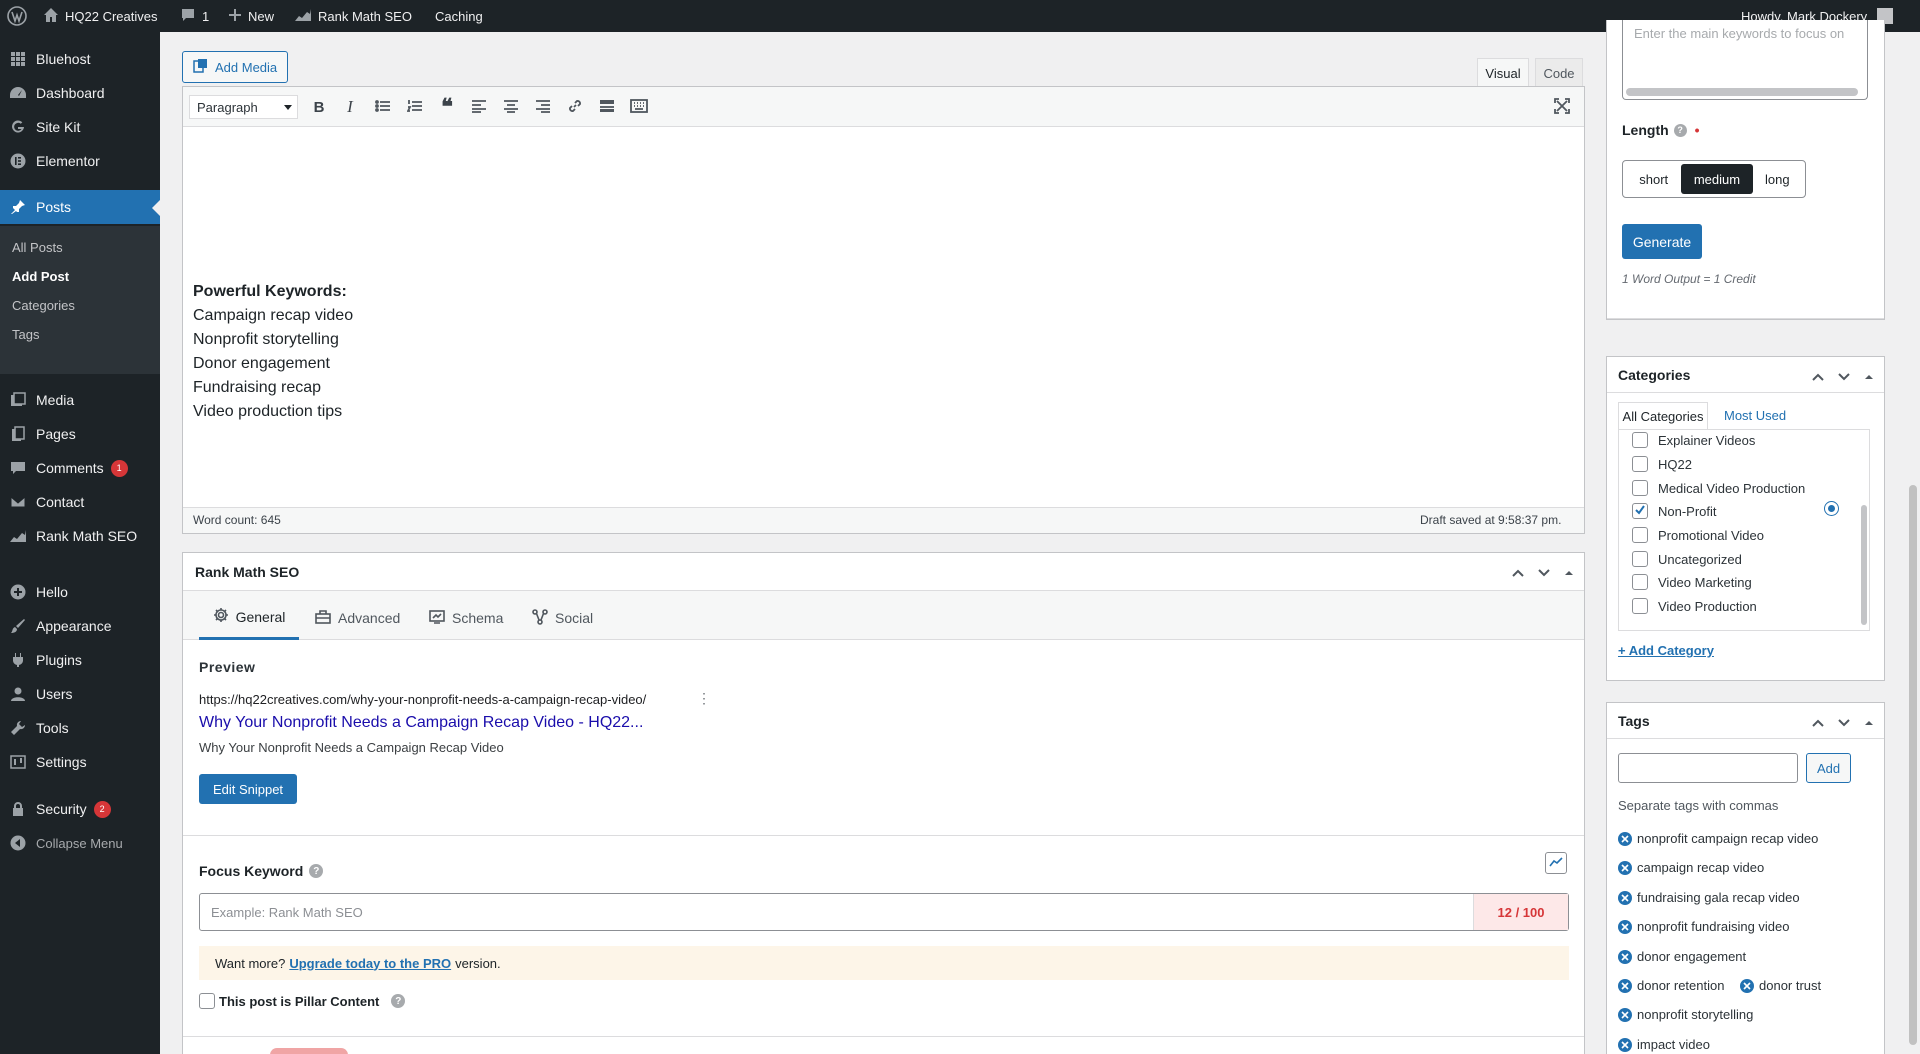 Image resolution: width=1920 pixels, height=1054 pixels. What do you see at coordinates (17, 16) in the screenshot?
I see `wordpress-logo-icon` at bounding box center [17, 16].